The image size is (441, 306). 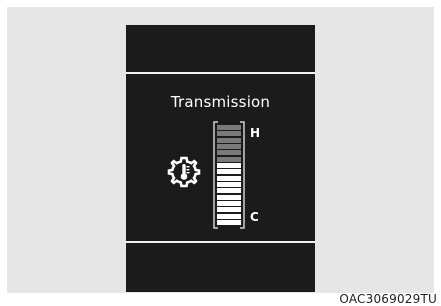 I want to click on display-title: Transmission, so click(x=220, y=102).